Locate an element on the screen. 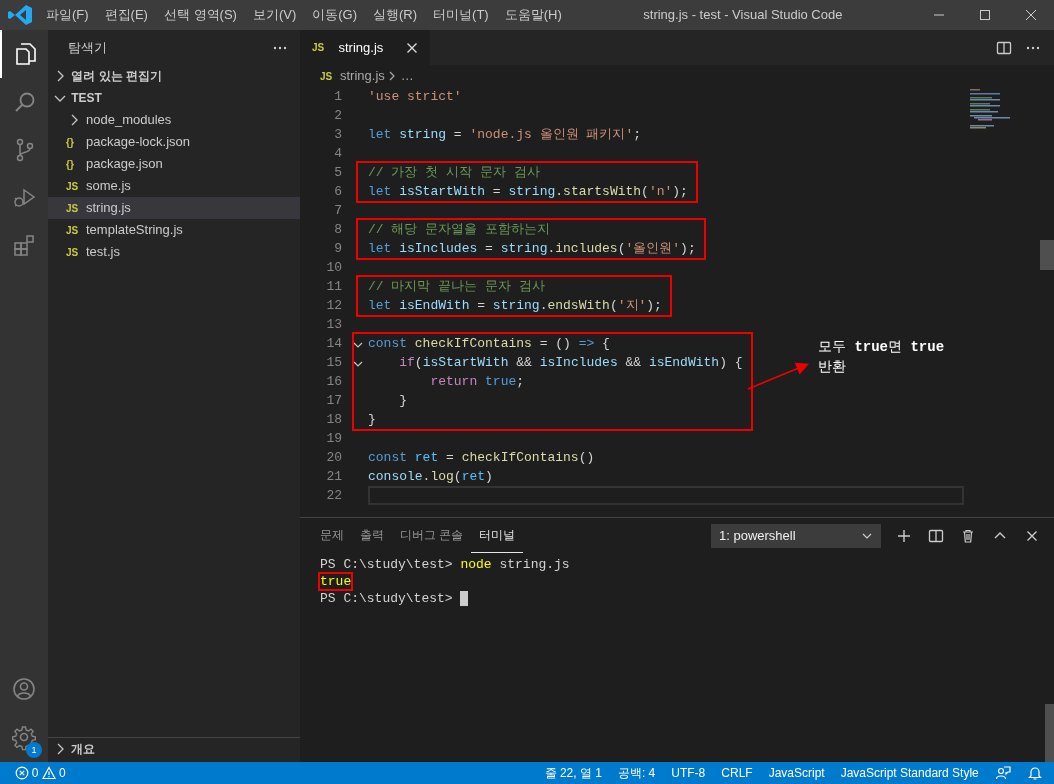  line-number: 15 is located at coordinates (333, 363).